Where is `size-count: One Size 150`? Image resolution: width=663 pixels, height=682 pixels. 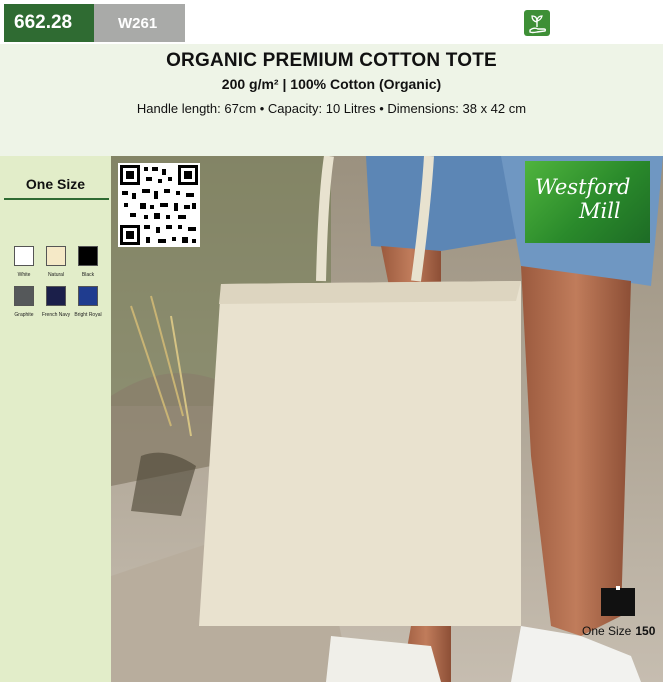 size-count: One Size 150 is located at coordinates (618, 631).